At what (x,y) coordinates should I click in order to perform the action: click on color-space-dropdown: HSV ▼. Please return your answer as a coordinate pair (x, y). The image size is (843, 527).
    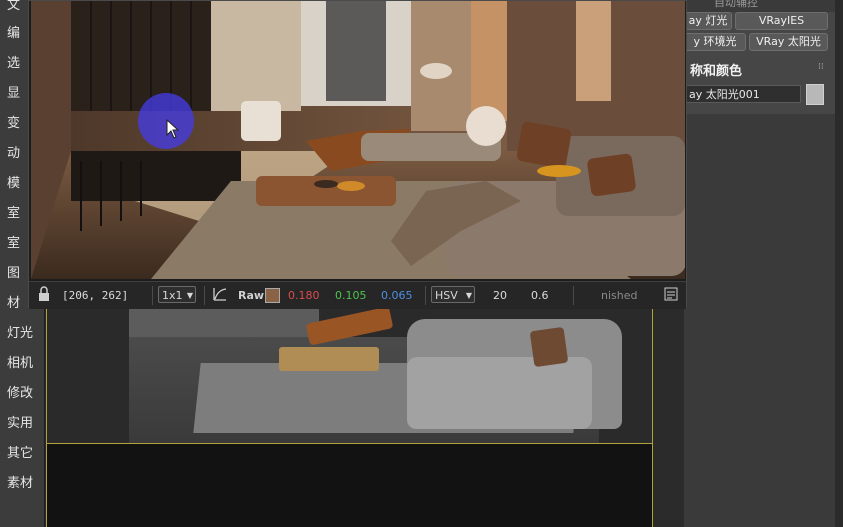
    Looking at the image, I should click on (453, 294).